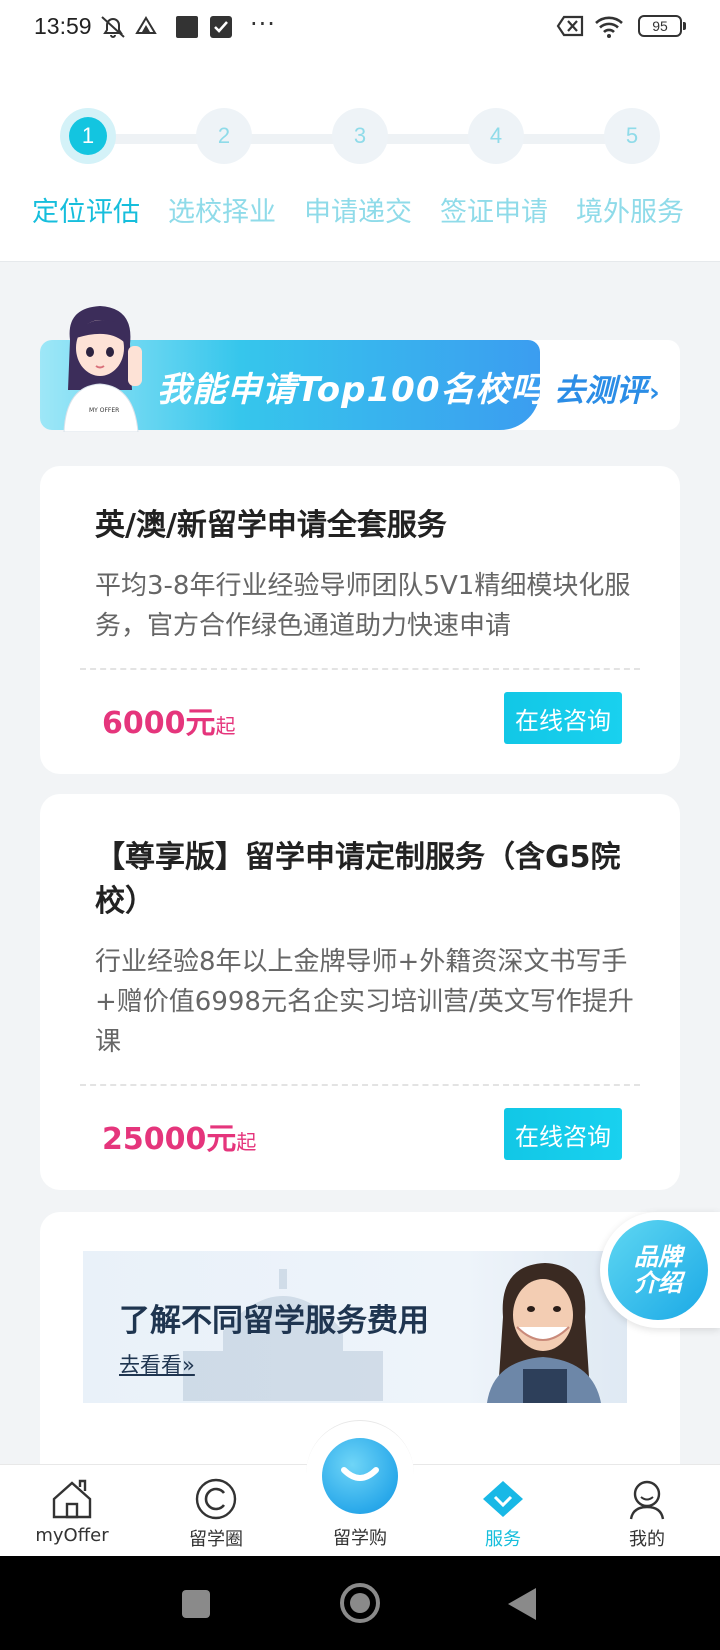 Image resolution: width=720 pixels, height=1650 pixels. Describe the element at coordinates (360, 27) in the screenshot. I see `status-bar: 13:59 ··· 95` at that location.